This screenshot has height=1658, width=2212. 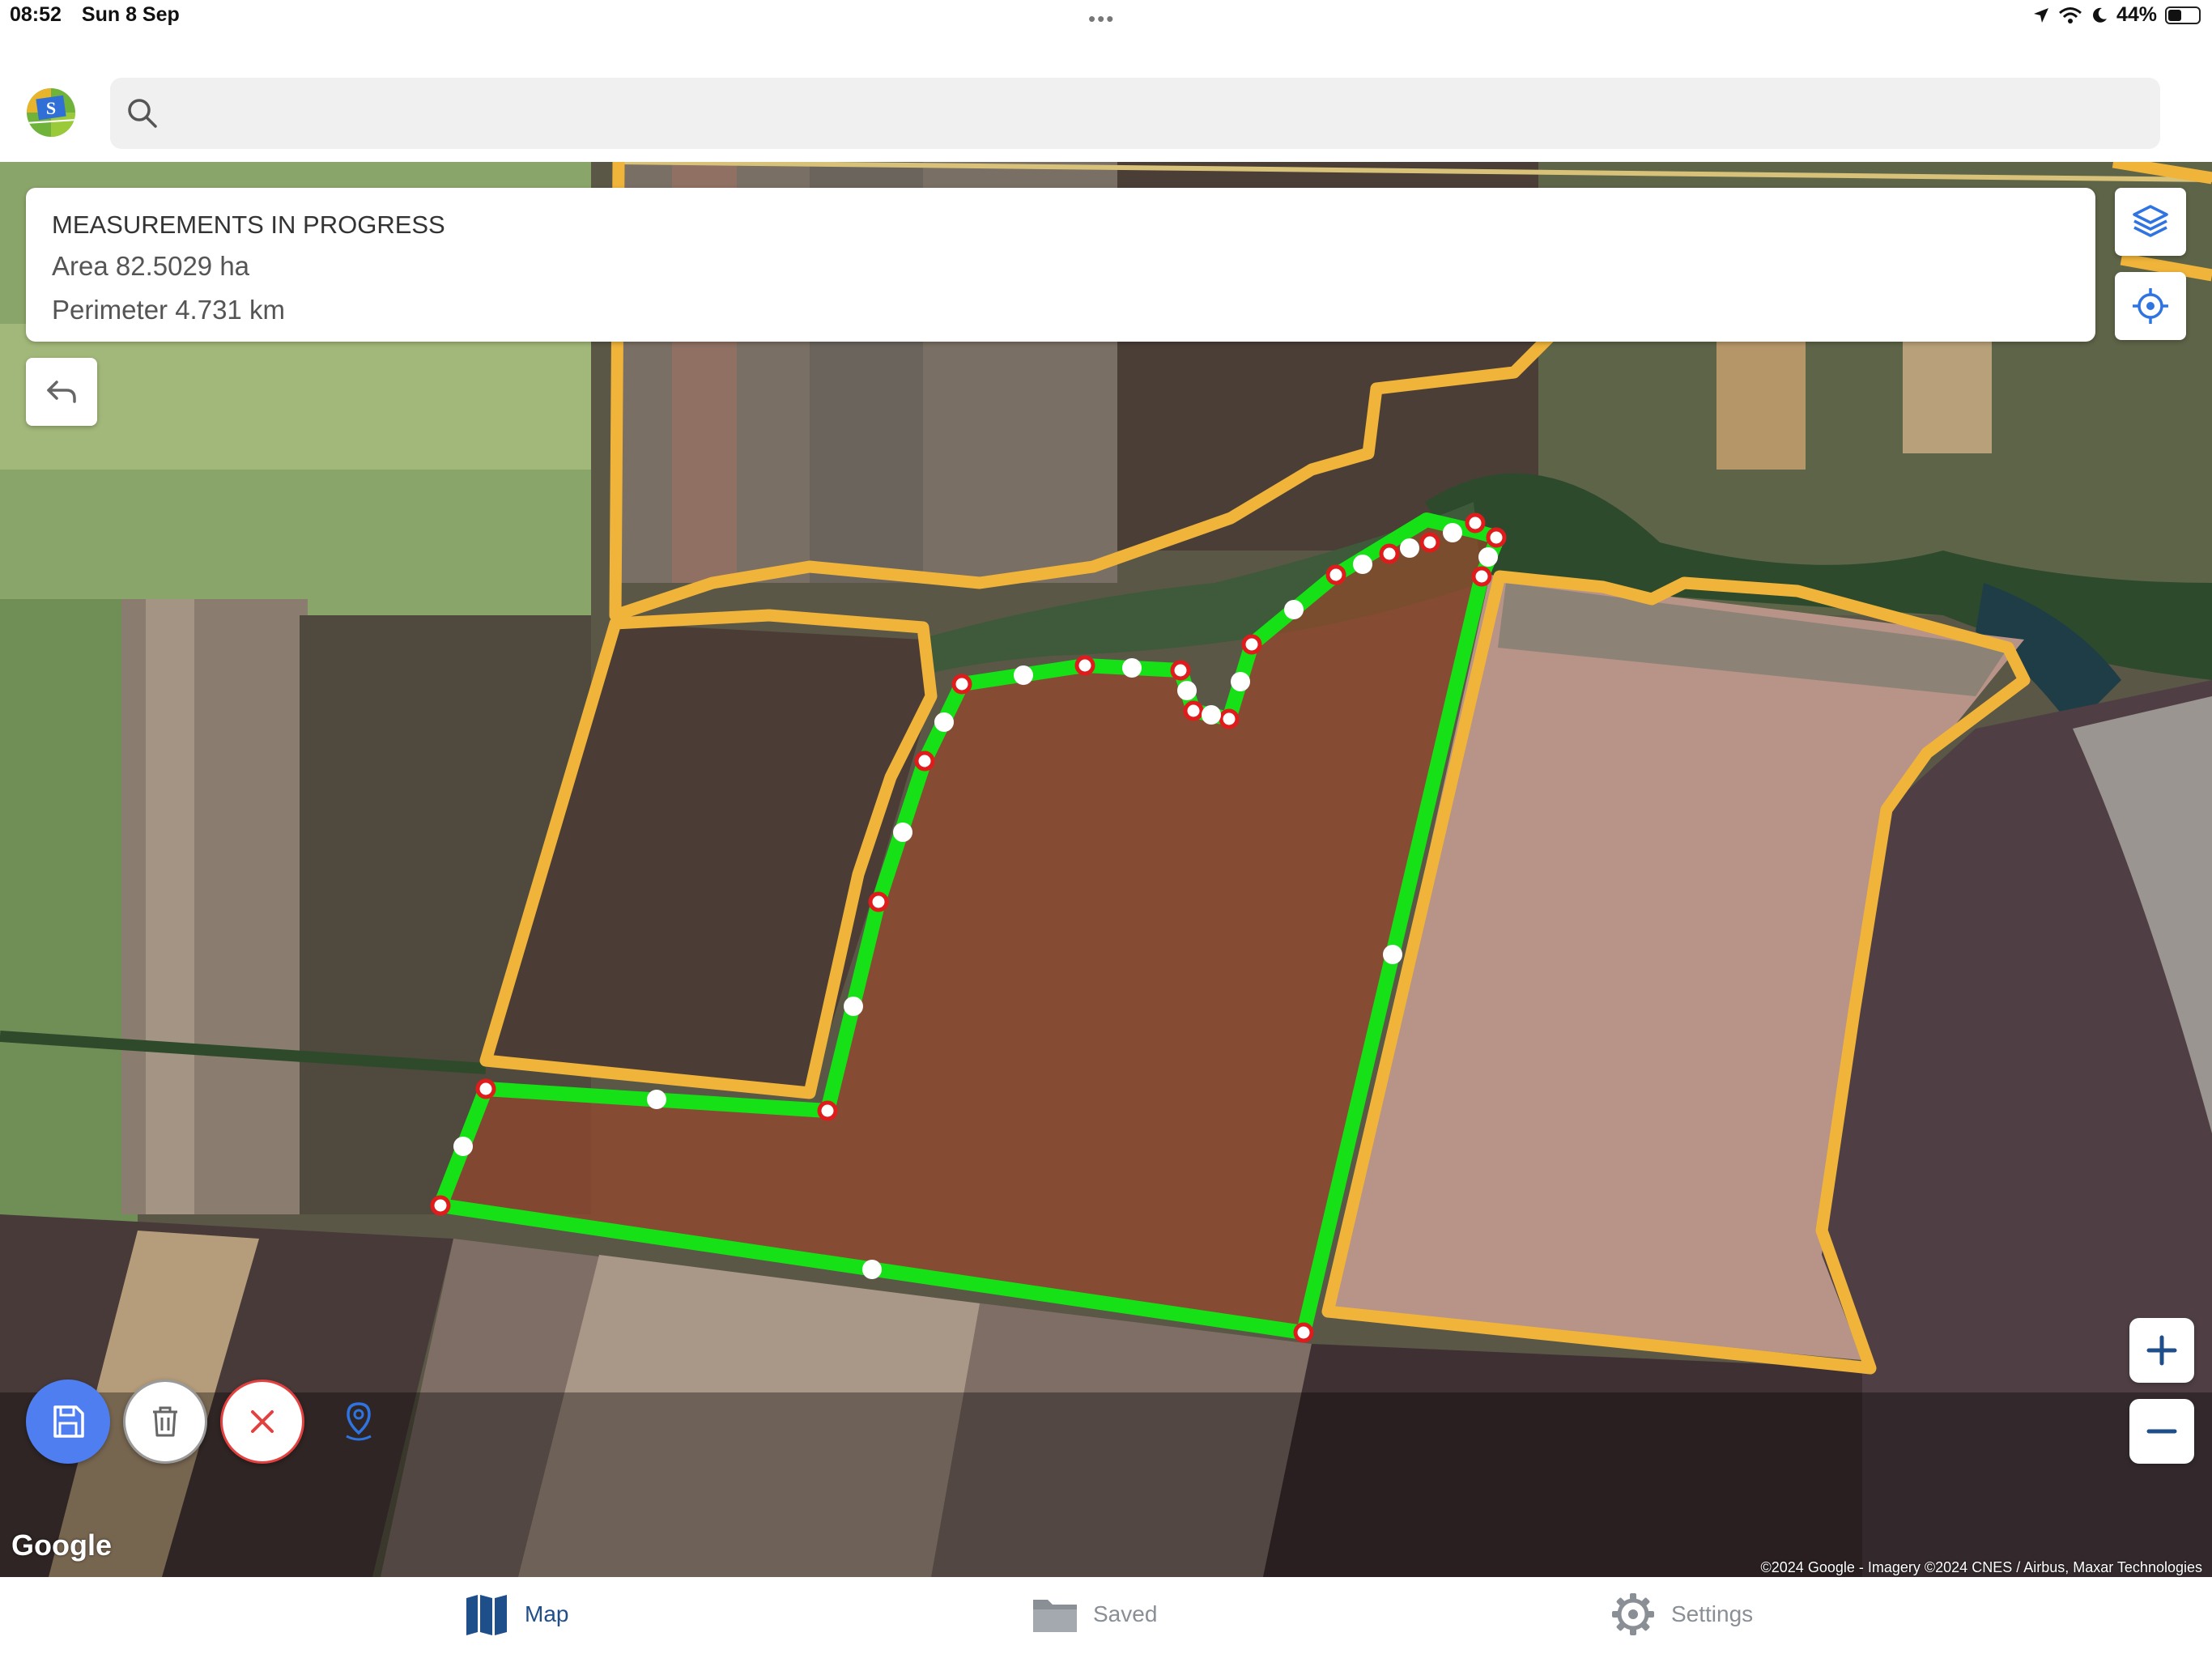 I want to click on tab-settings: Settings, so click(x=1681, y=1614).